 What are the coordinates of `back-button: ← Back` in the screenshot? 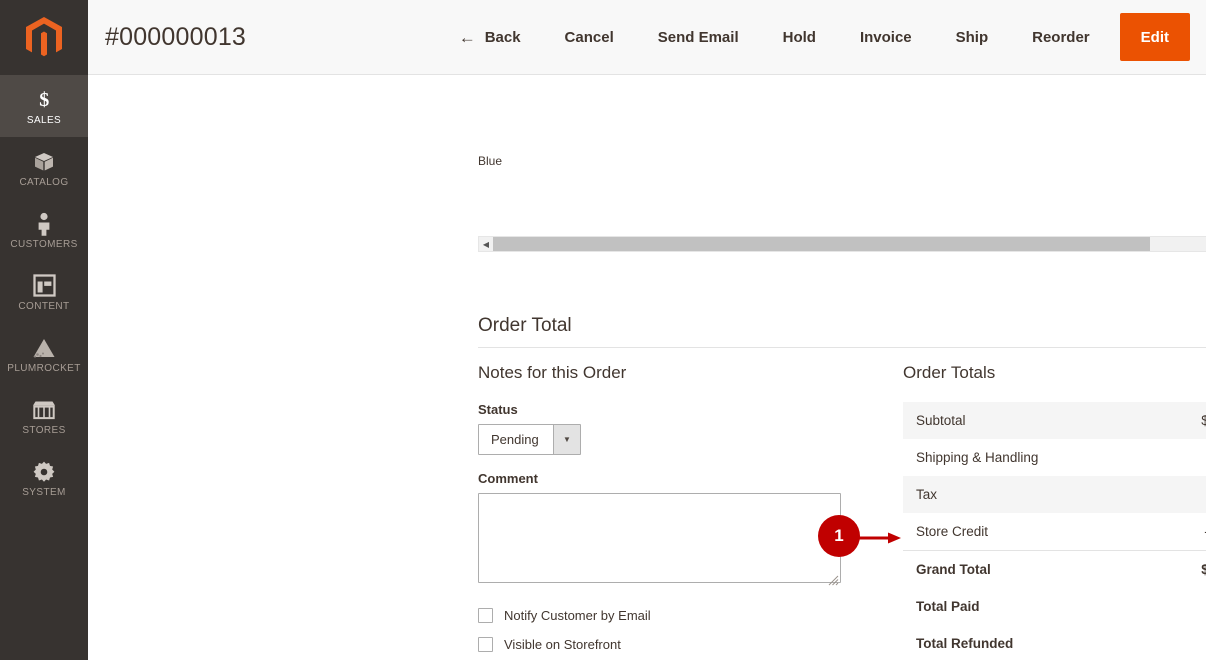 It's located at (490, 37).